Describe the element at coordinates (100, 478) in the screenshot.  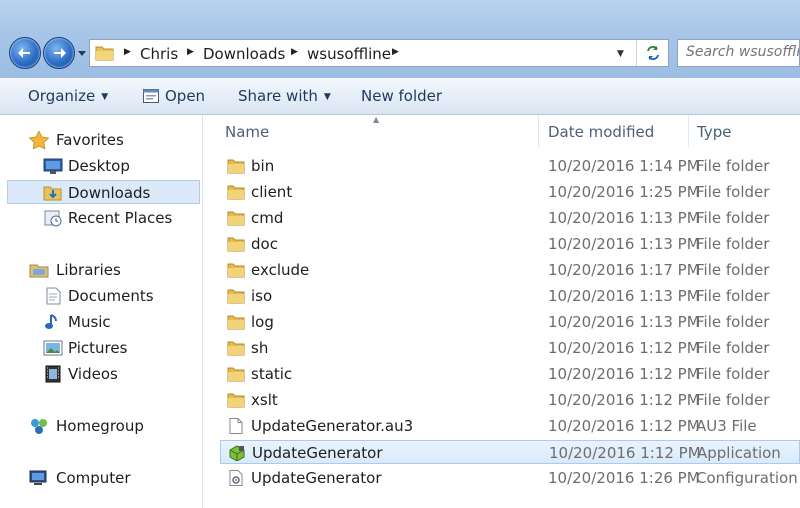
I see `nav-computer: Computer` at that location.